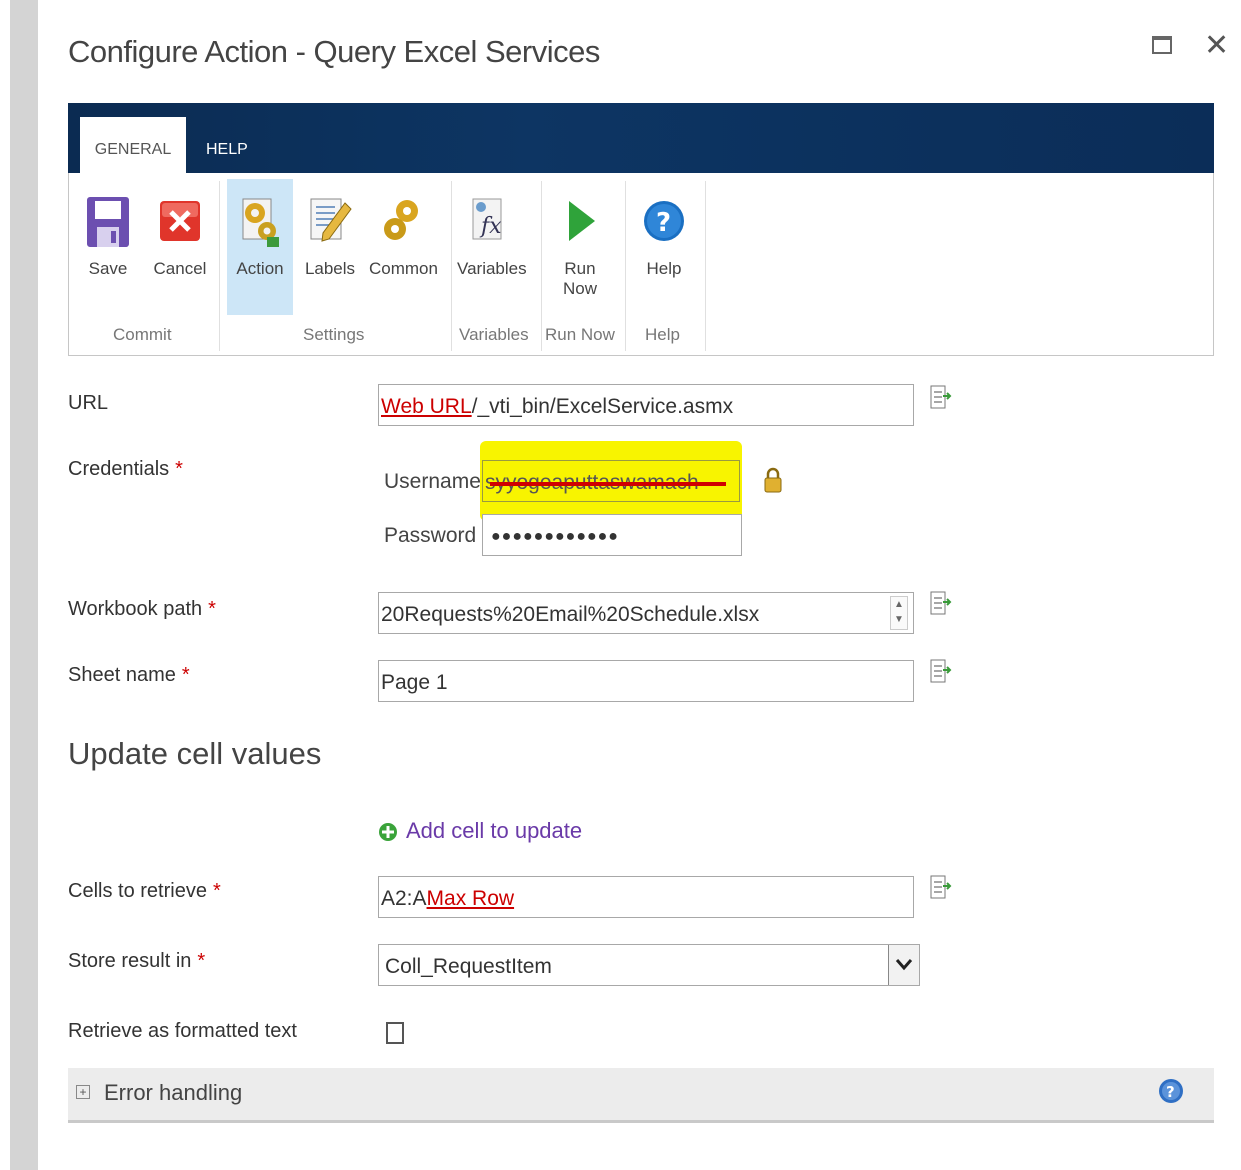 This screenshot has height=1170, width=1241. I want to click on save-label: Save, so click(108, 268).